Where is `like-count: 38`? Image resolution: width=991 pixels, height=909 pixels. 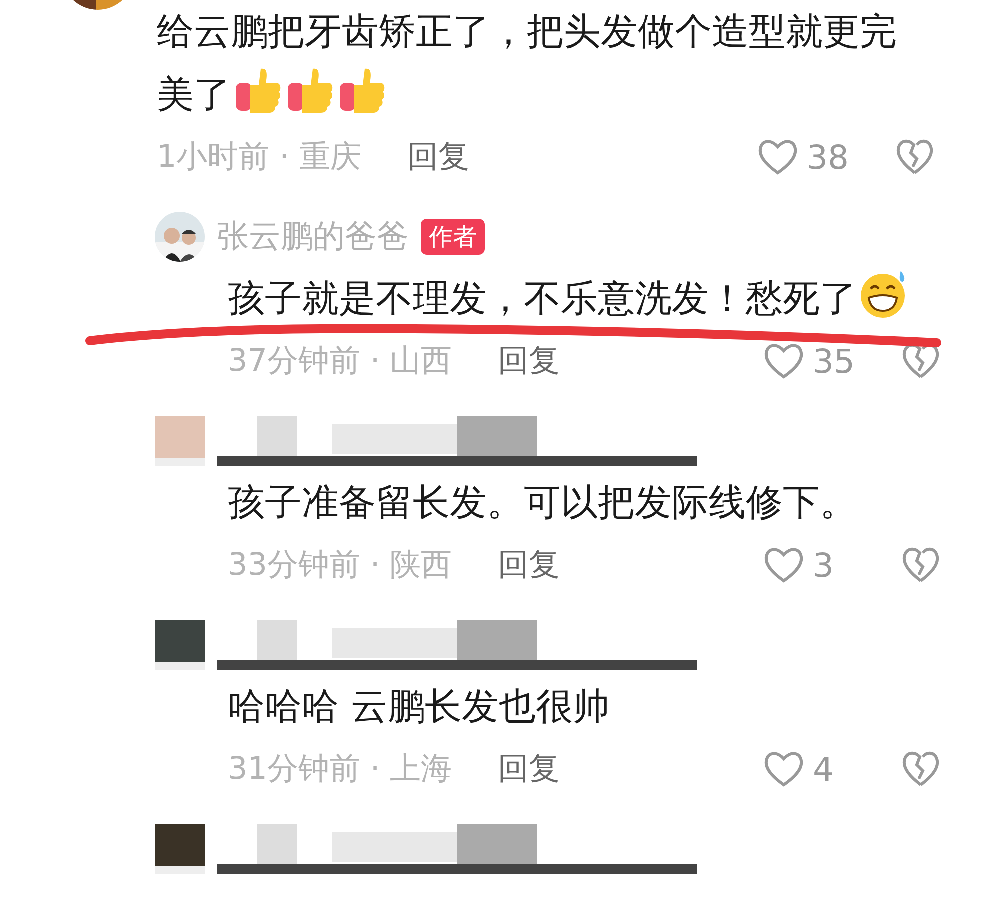 like-count: 38 is located at coordinates (828, 157).